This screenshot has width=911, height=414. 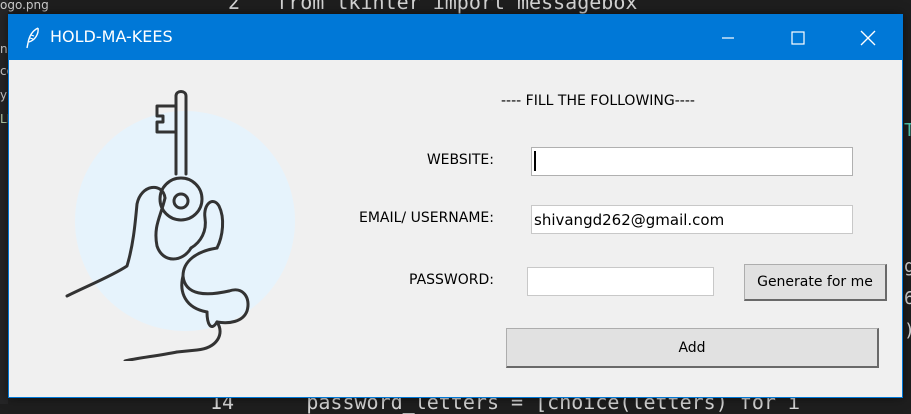 I want to click on sidebar-file-item: y, so click(x=3, y=95).